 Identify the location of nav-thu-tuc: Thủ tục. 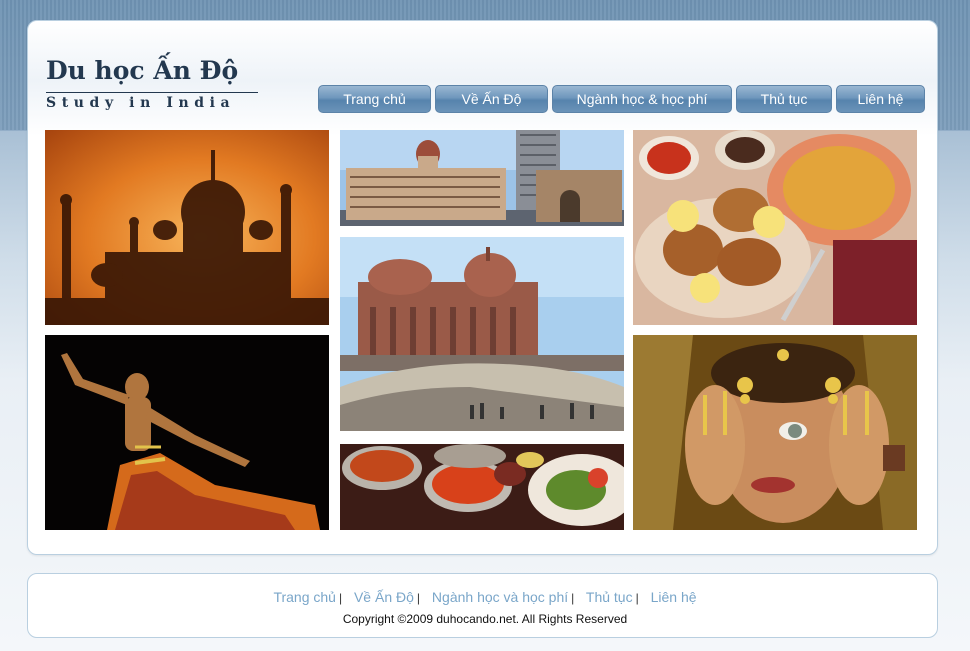
(784, 99).